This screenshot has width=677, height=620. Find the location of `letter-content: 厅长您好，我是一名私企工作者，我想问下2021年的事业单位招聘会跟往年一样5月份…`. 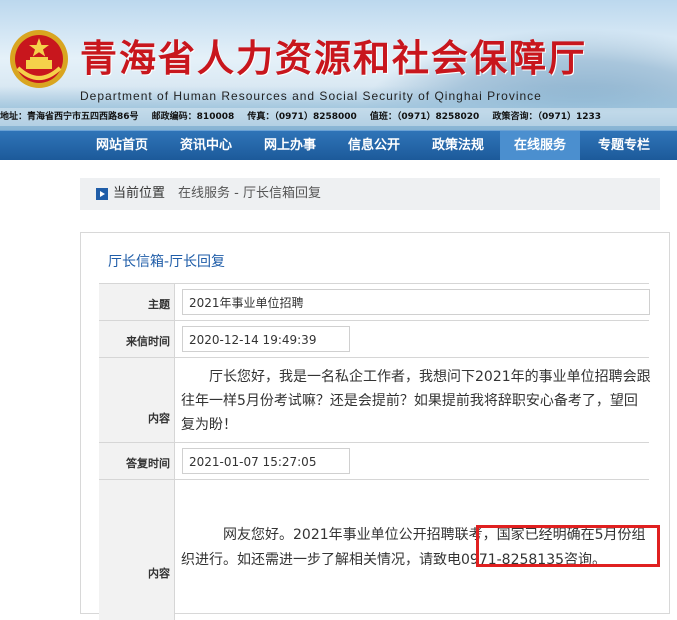

letter-content: 厅长您好，我是一名私企工作者，我想问下2021年的事业单位招聘会跟往年一样5月份… is located at coordinates (416, 401).